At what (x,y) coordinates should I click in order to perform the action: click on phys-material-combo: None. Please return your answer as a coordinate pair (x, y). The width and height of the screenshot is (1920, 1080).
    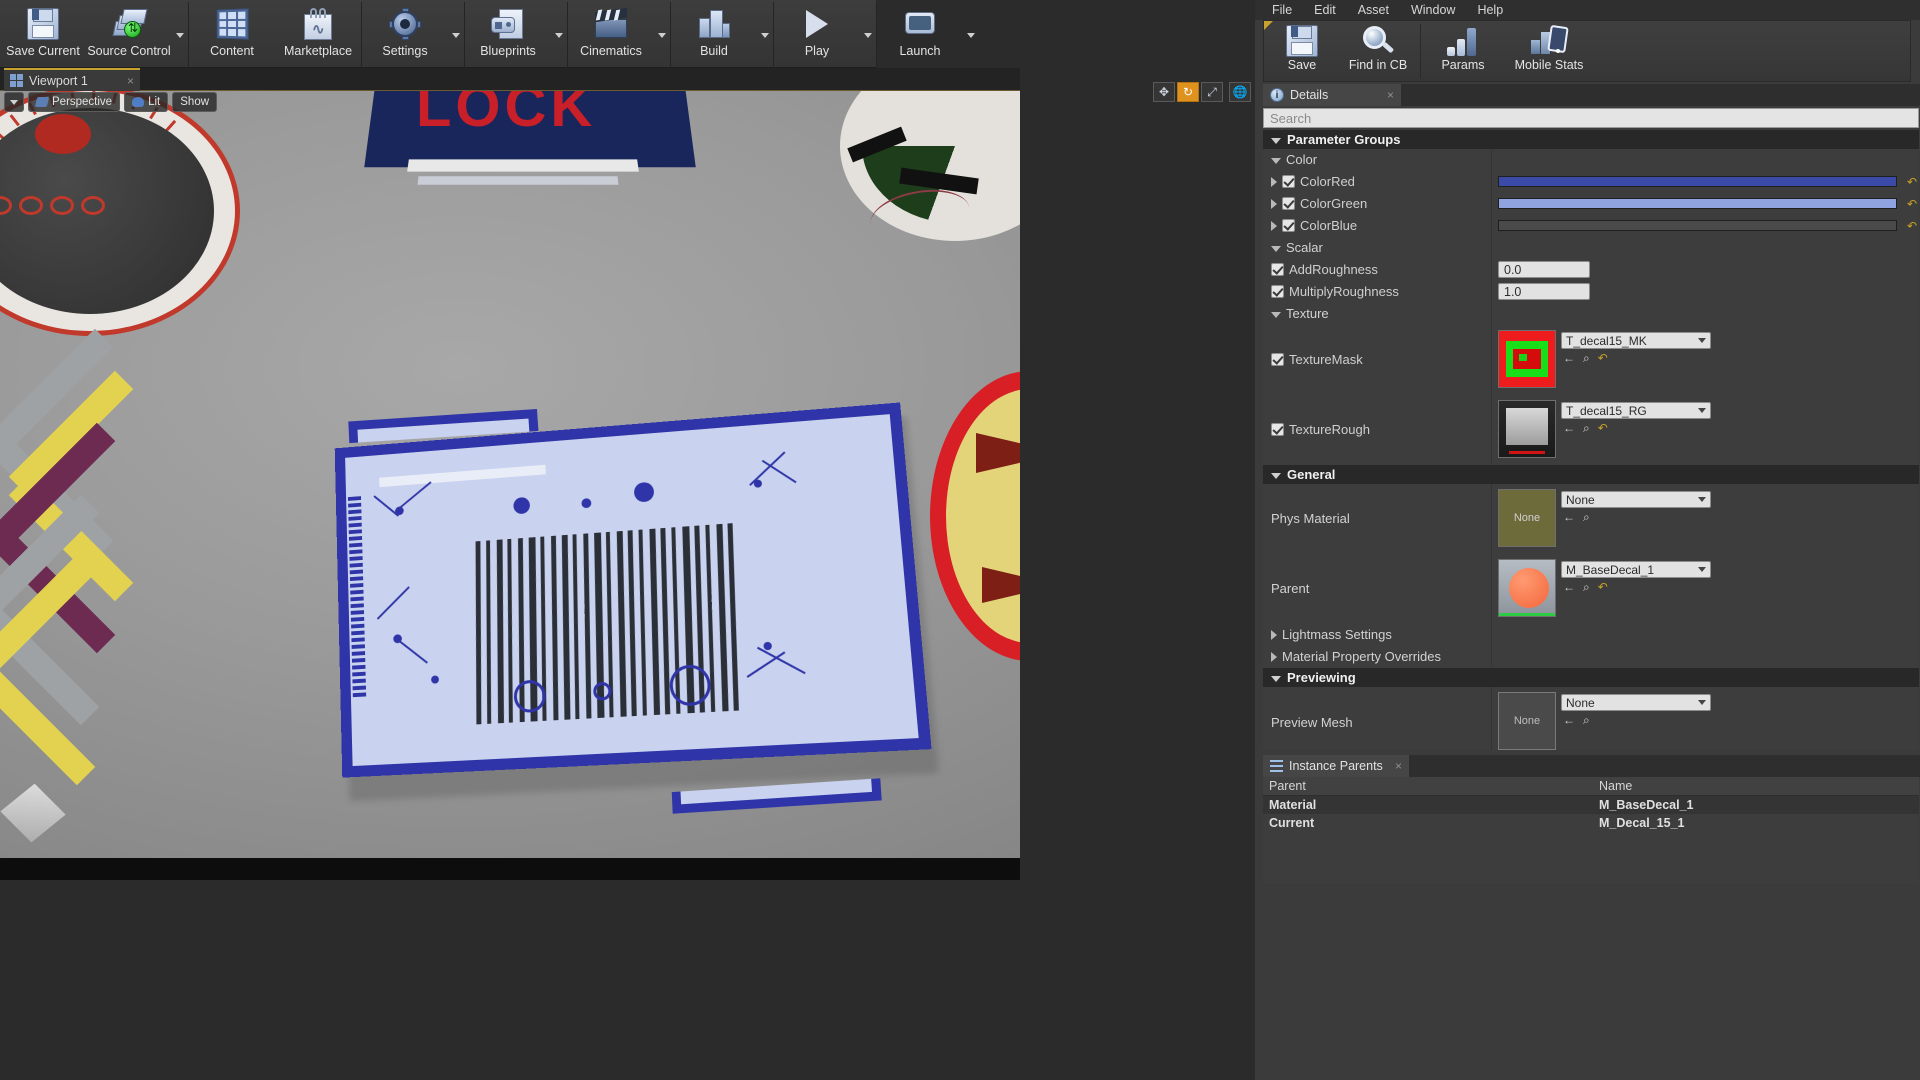
    Looking at the image, I should click on (1636, 499).